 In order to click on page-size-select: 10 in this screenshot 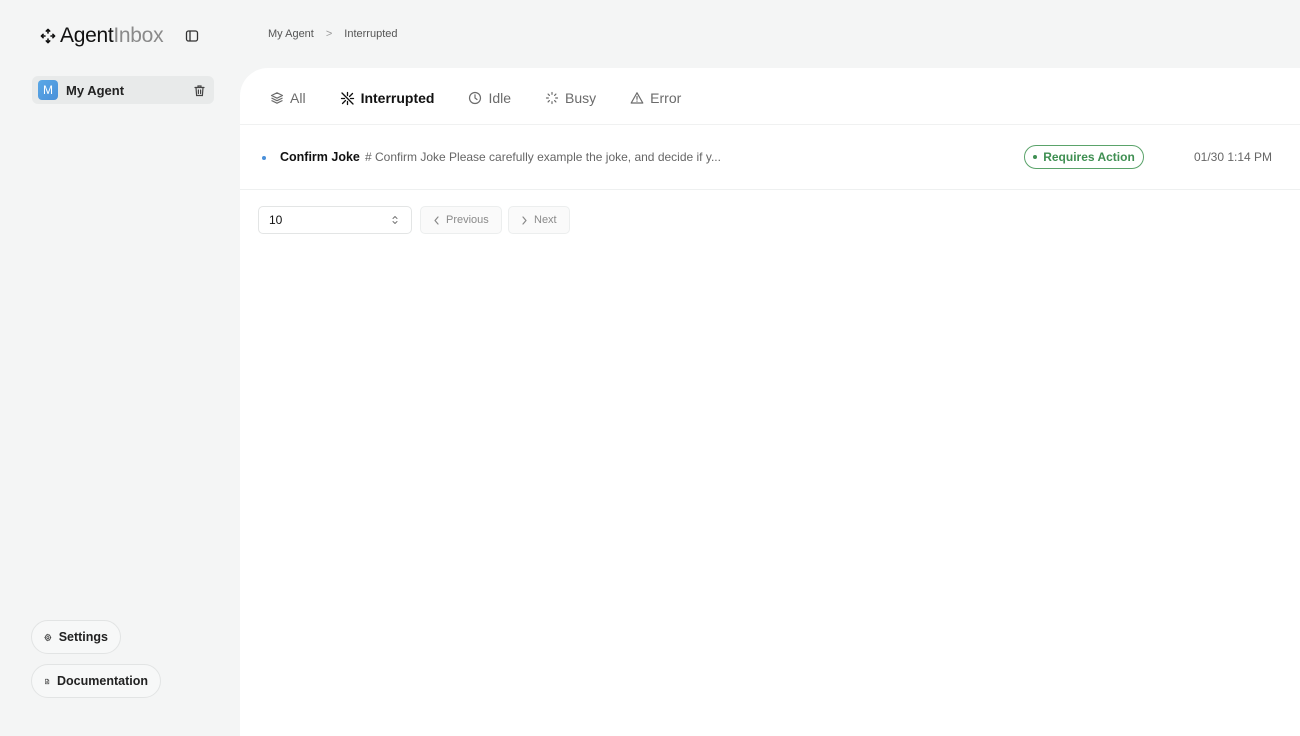, I will do `click(335, 220)`.